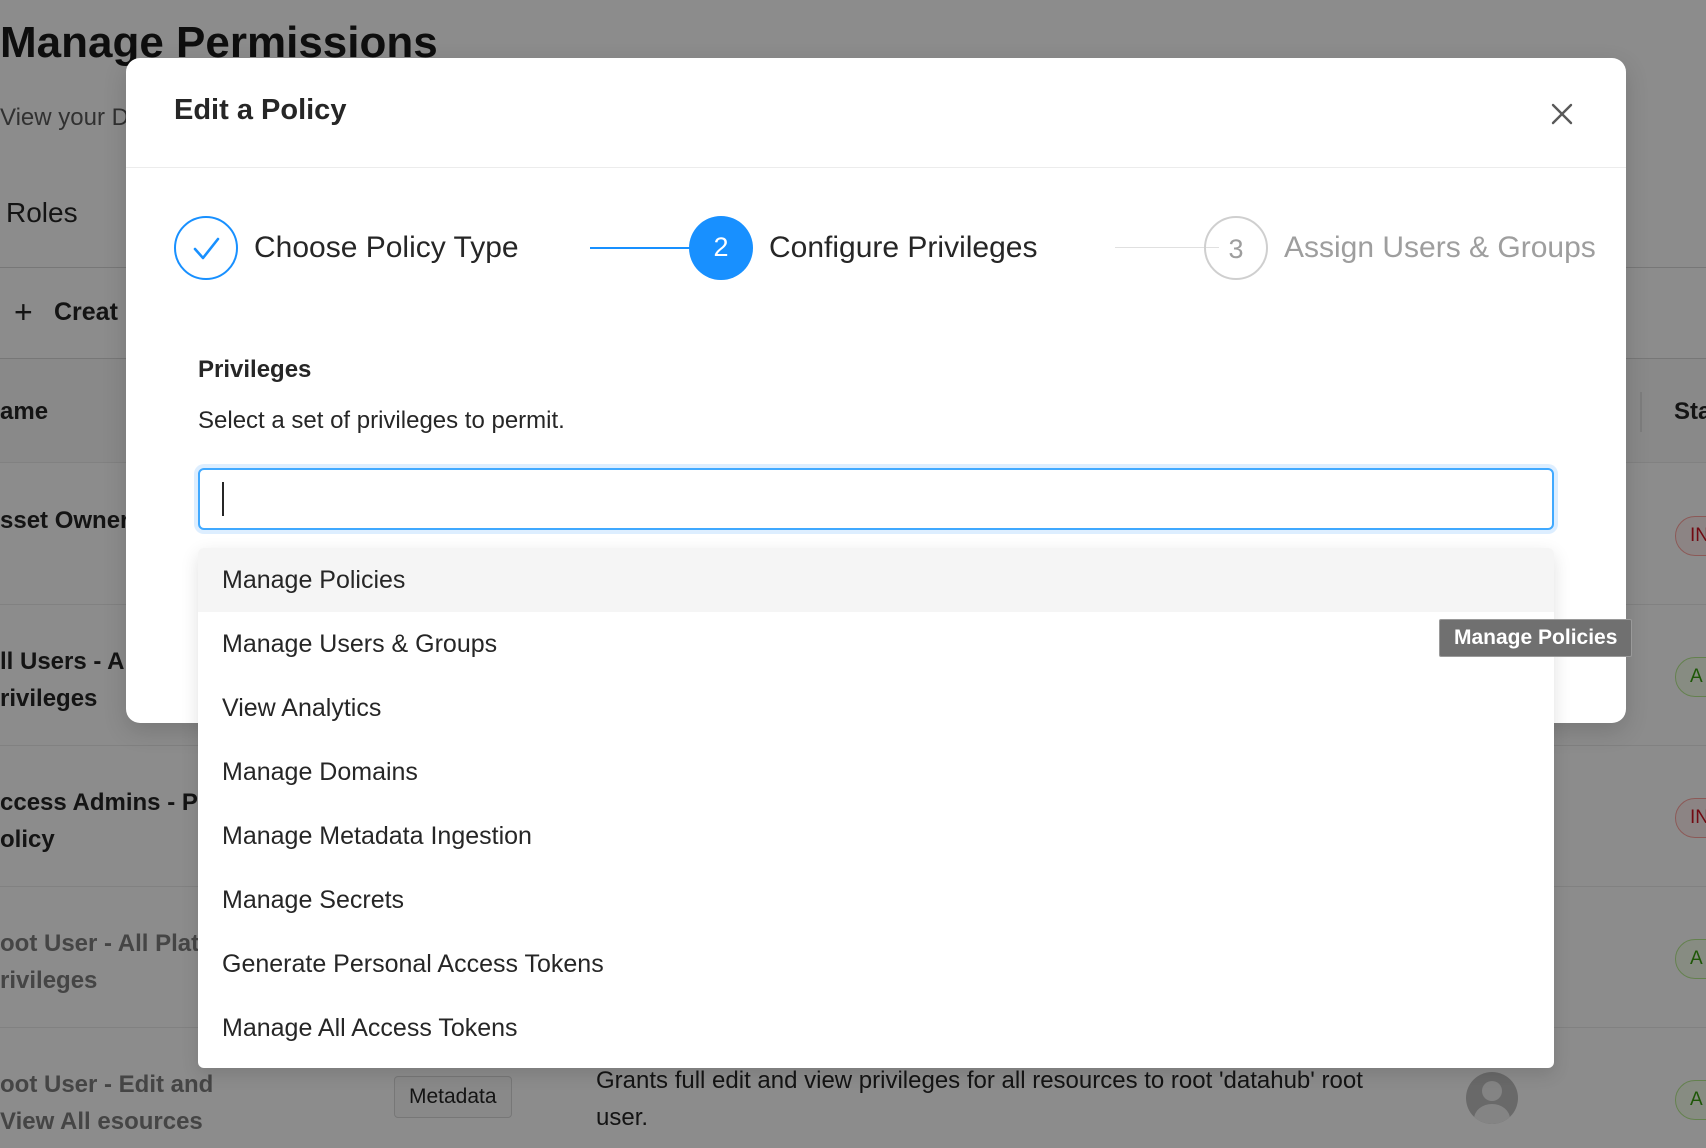 The width and height of the screenshot is (1706, 1148). Describe the element at coordinates (1536, 638) in the screenshot. I see `option-tooltip: Manage Policies` at that location.